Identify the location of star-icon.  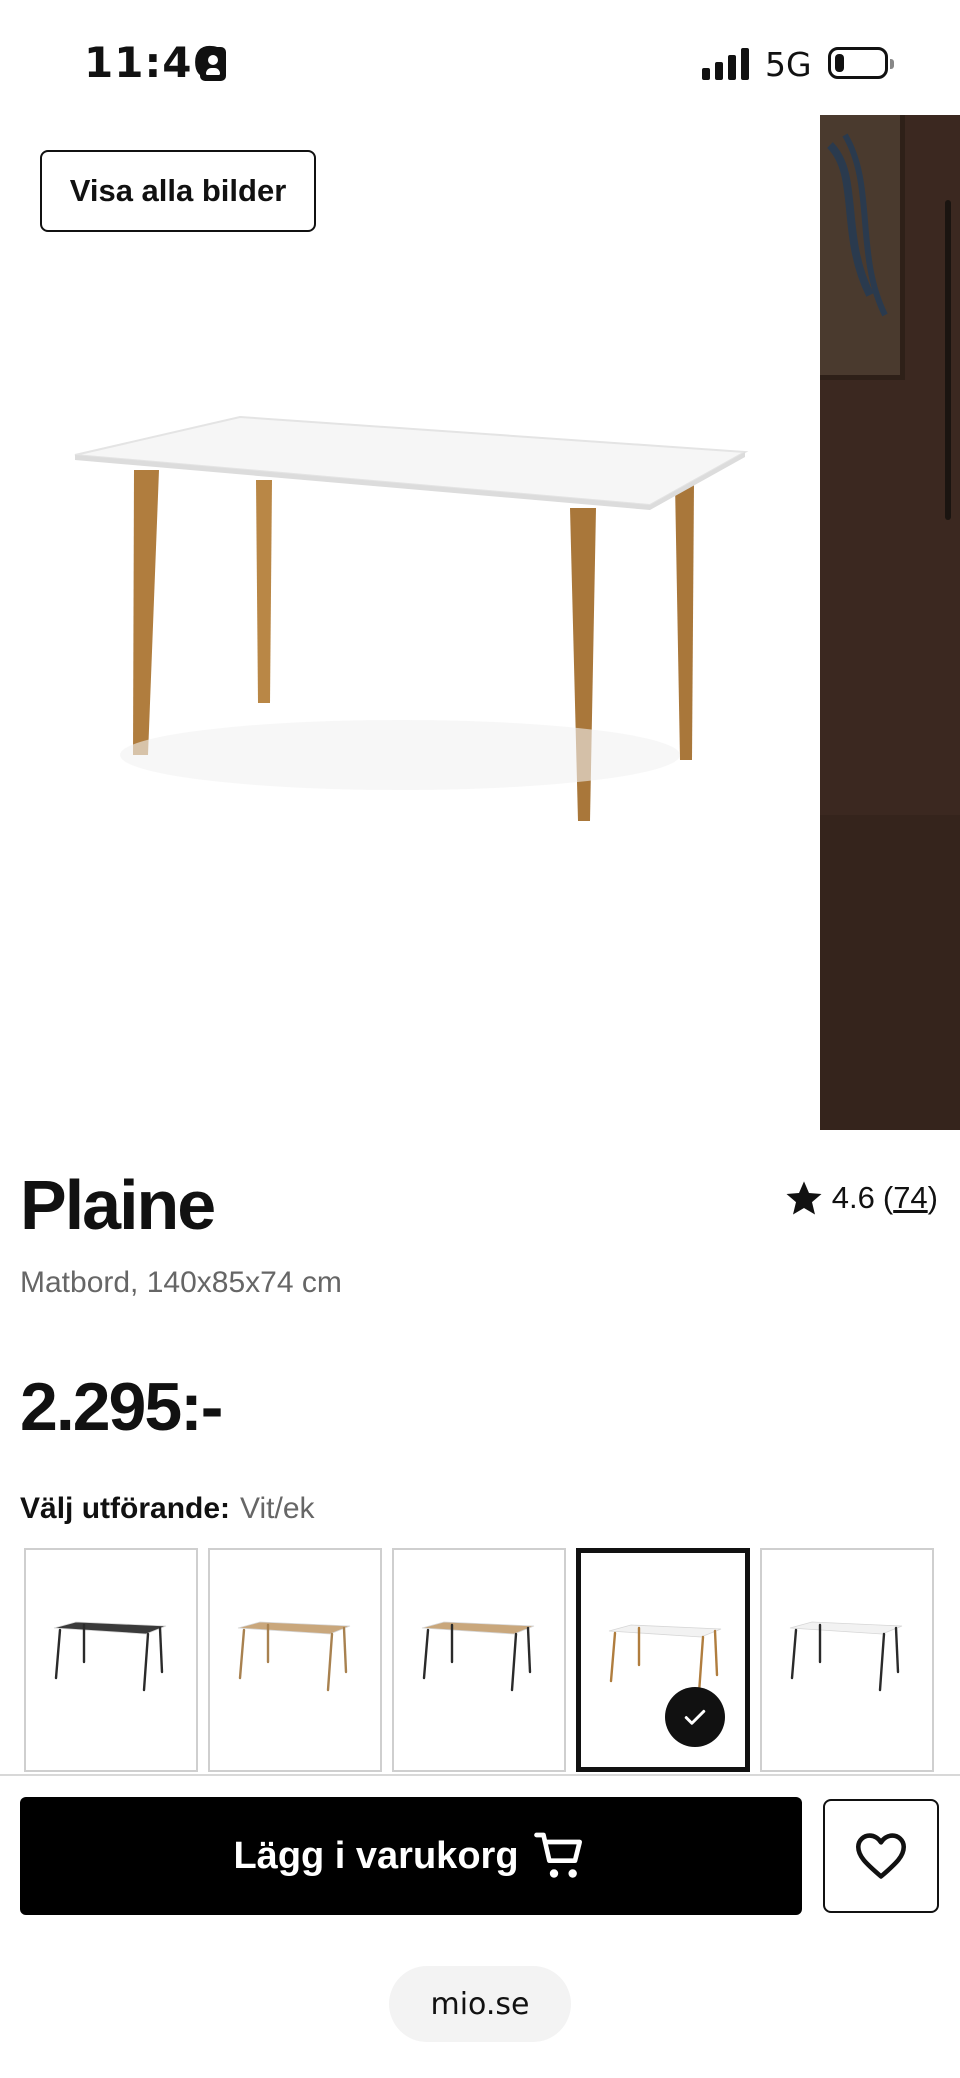
(804, 1198).